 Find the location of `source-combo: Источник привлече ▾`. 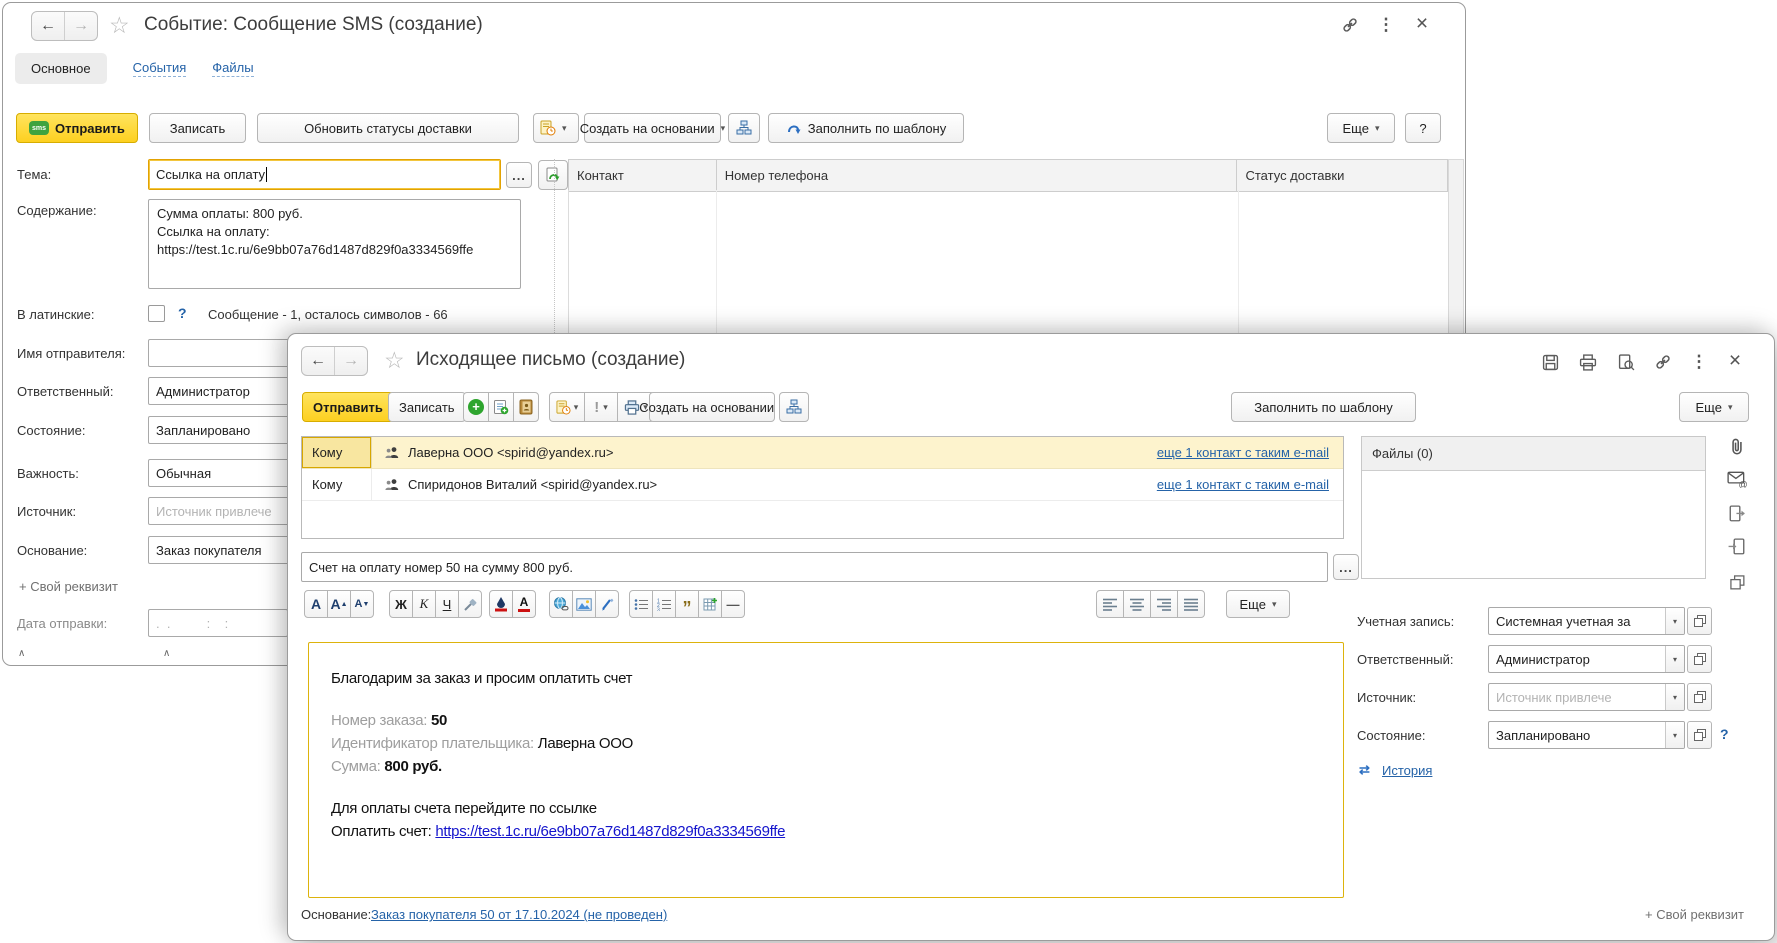

source-combo: Источник привлече ▾ is located at coordinates (1586, 697).